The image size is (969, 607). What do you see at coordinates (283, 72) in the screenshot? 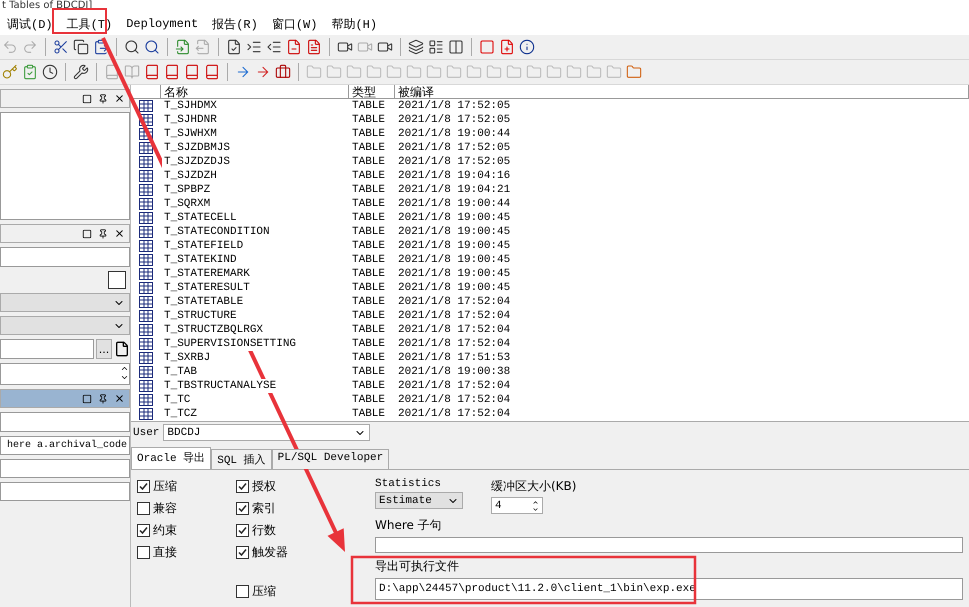
I see `briefcase-icon` at bounding box center [283, 72].